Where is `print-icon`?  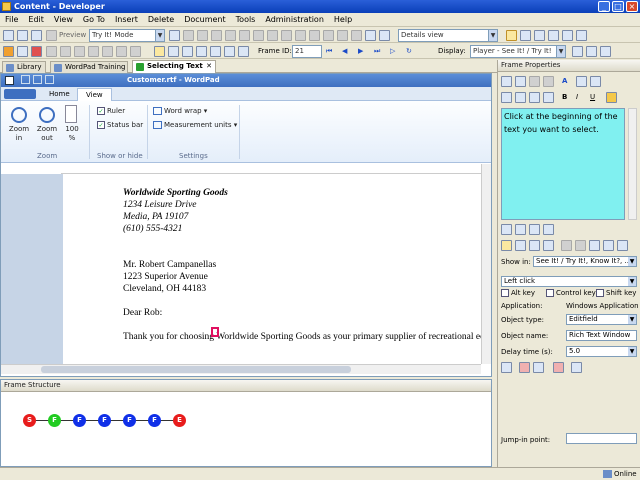
print-icon is located at coordinates (36, 35).